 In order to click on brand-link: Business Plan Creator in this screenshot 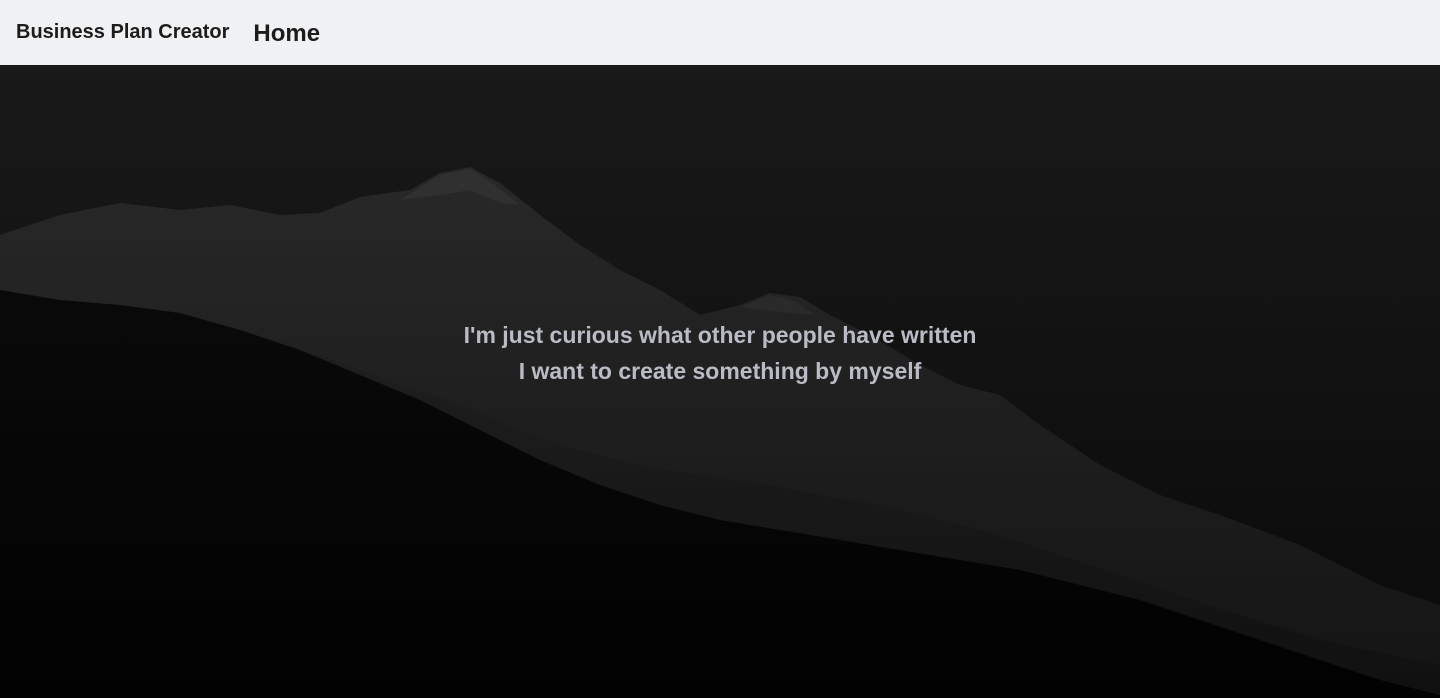, I will do `click(122, 32)`.